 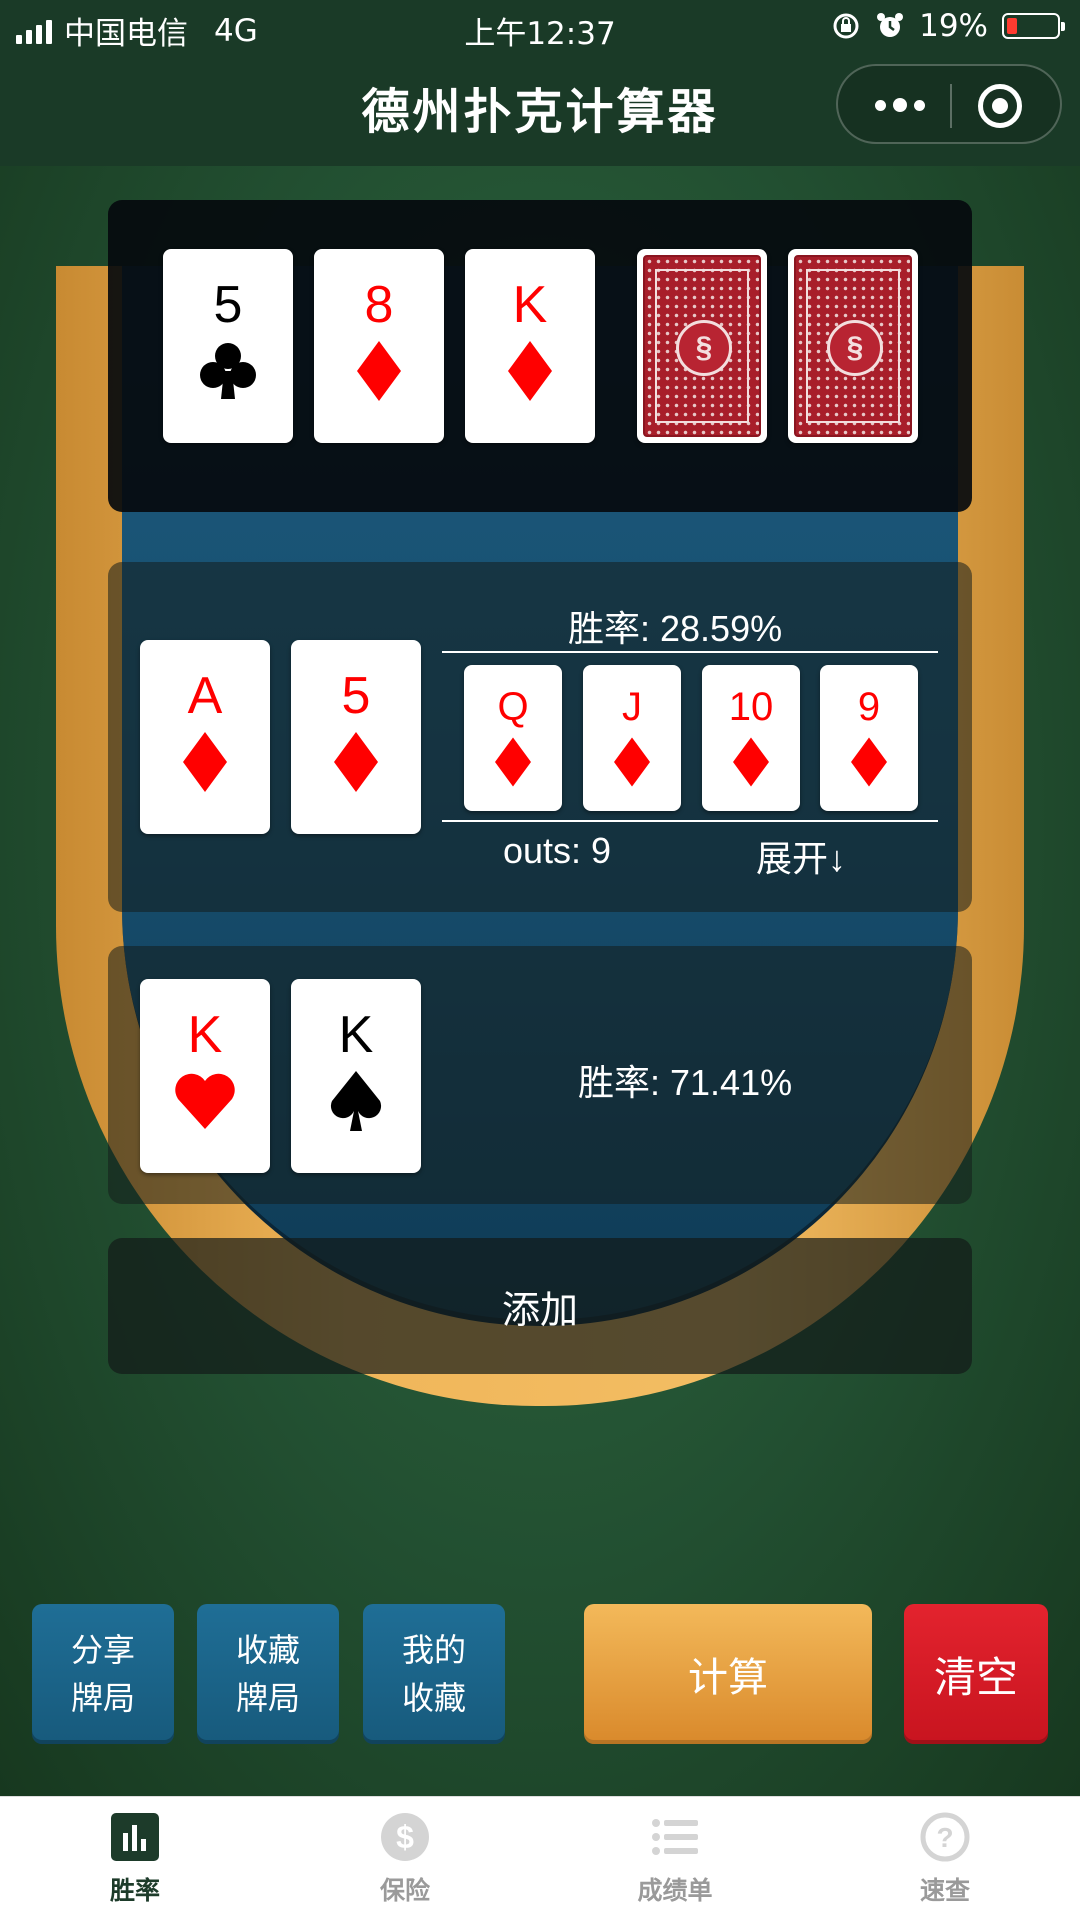 I want to click on clear-button: 清空, so click(x=976, y=1674).